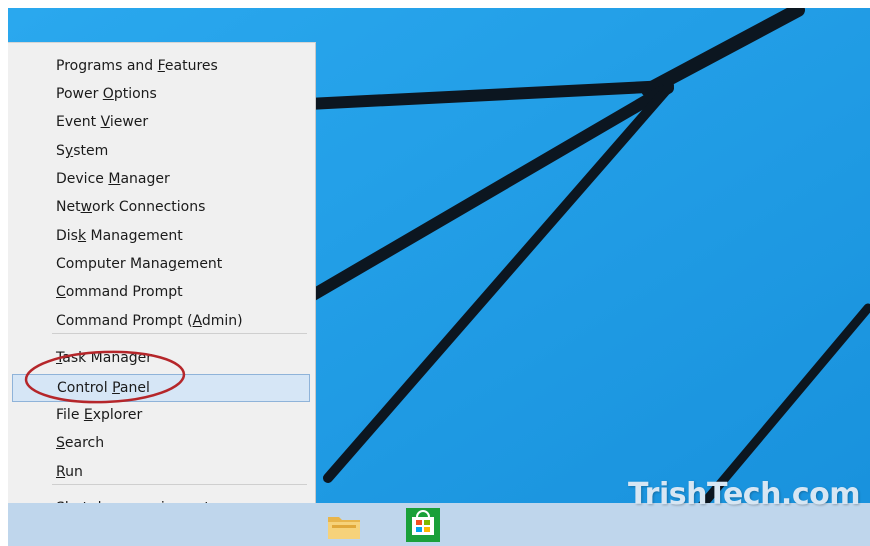 This screenshot has height=546, width=870. I want to click on menu-item-label: Disk Management, so click(119, 236).